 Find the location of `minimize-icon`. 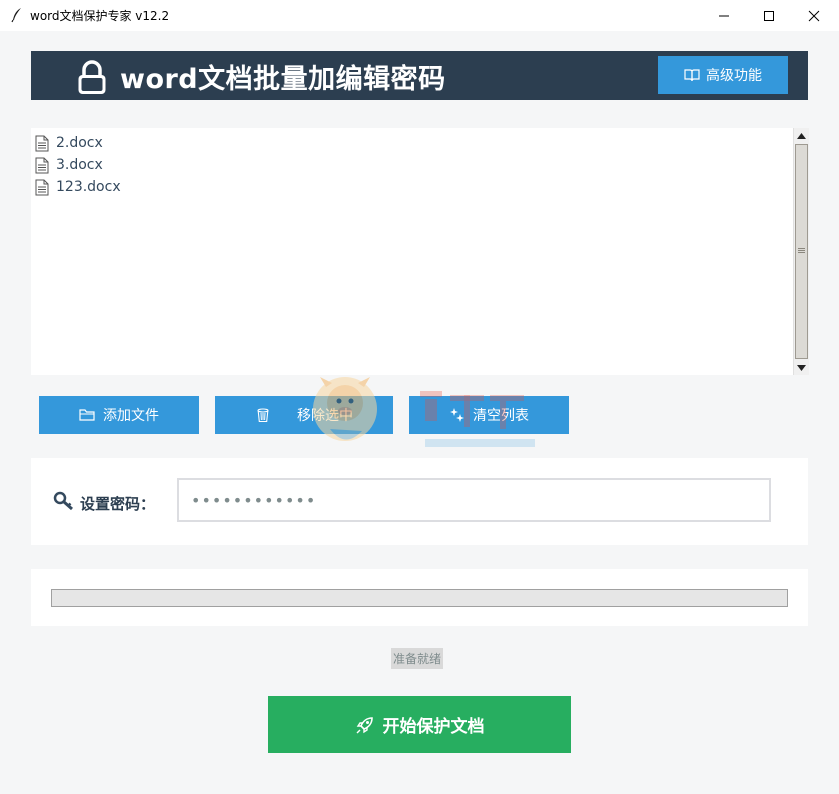

minimize-icon is located at coordinates (724, 15).